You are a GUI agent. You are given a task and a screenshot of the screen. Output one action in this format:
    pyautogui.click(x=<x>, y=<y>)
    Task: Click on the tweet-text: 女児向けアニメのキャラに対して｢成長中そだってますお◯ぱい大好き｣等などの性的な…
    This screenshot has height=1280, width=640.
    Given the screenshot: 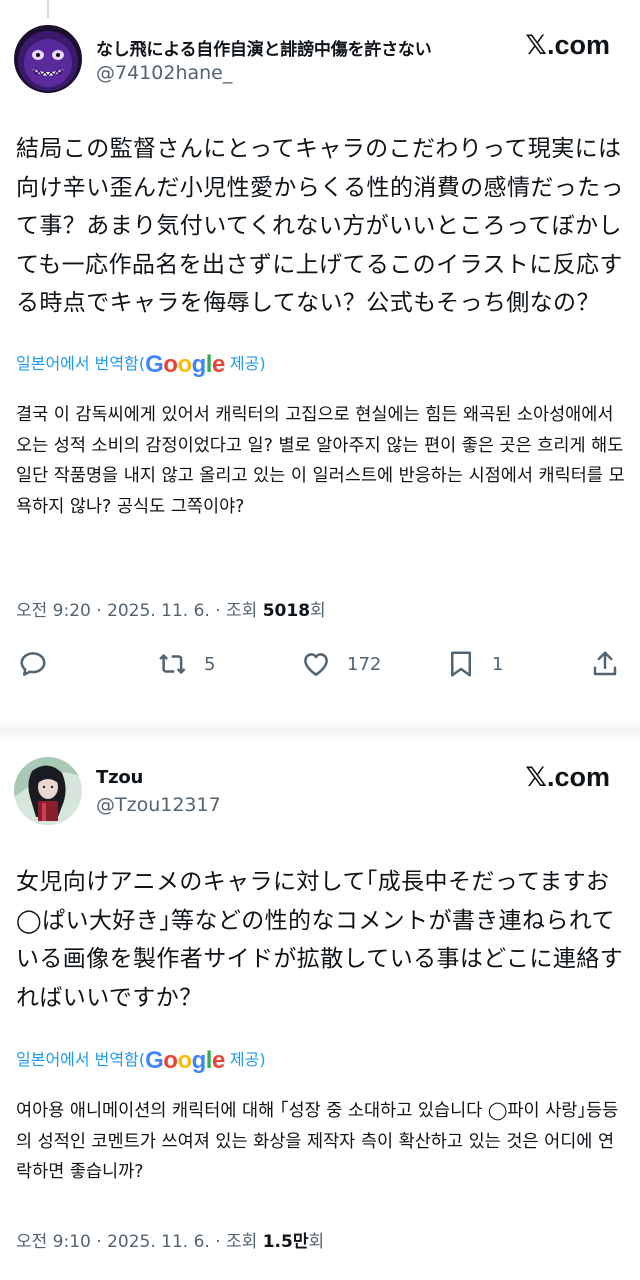 What is the action you would take?
    pyautogui.click(x=320, y=940)
    